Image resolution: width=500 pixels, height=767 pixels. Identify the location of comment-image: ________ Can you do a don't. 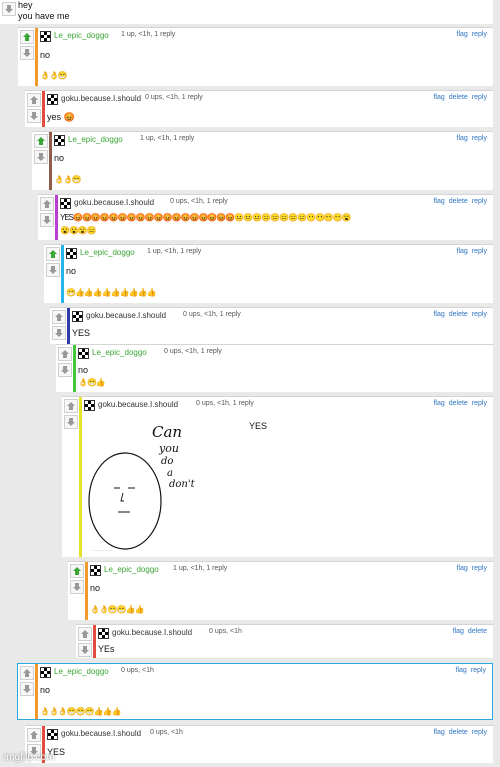
(162, 483).